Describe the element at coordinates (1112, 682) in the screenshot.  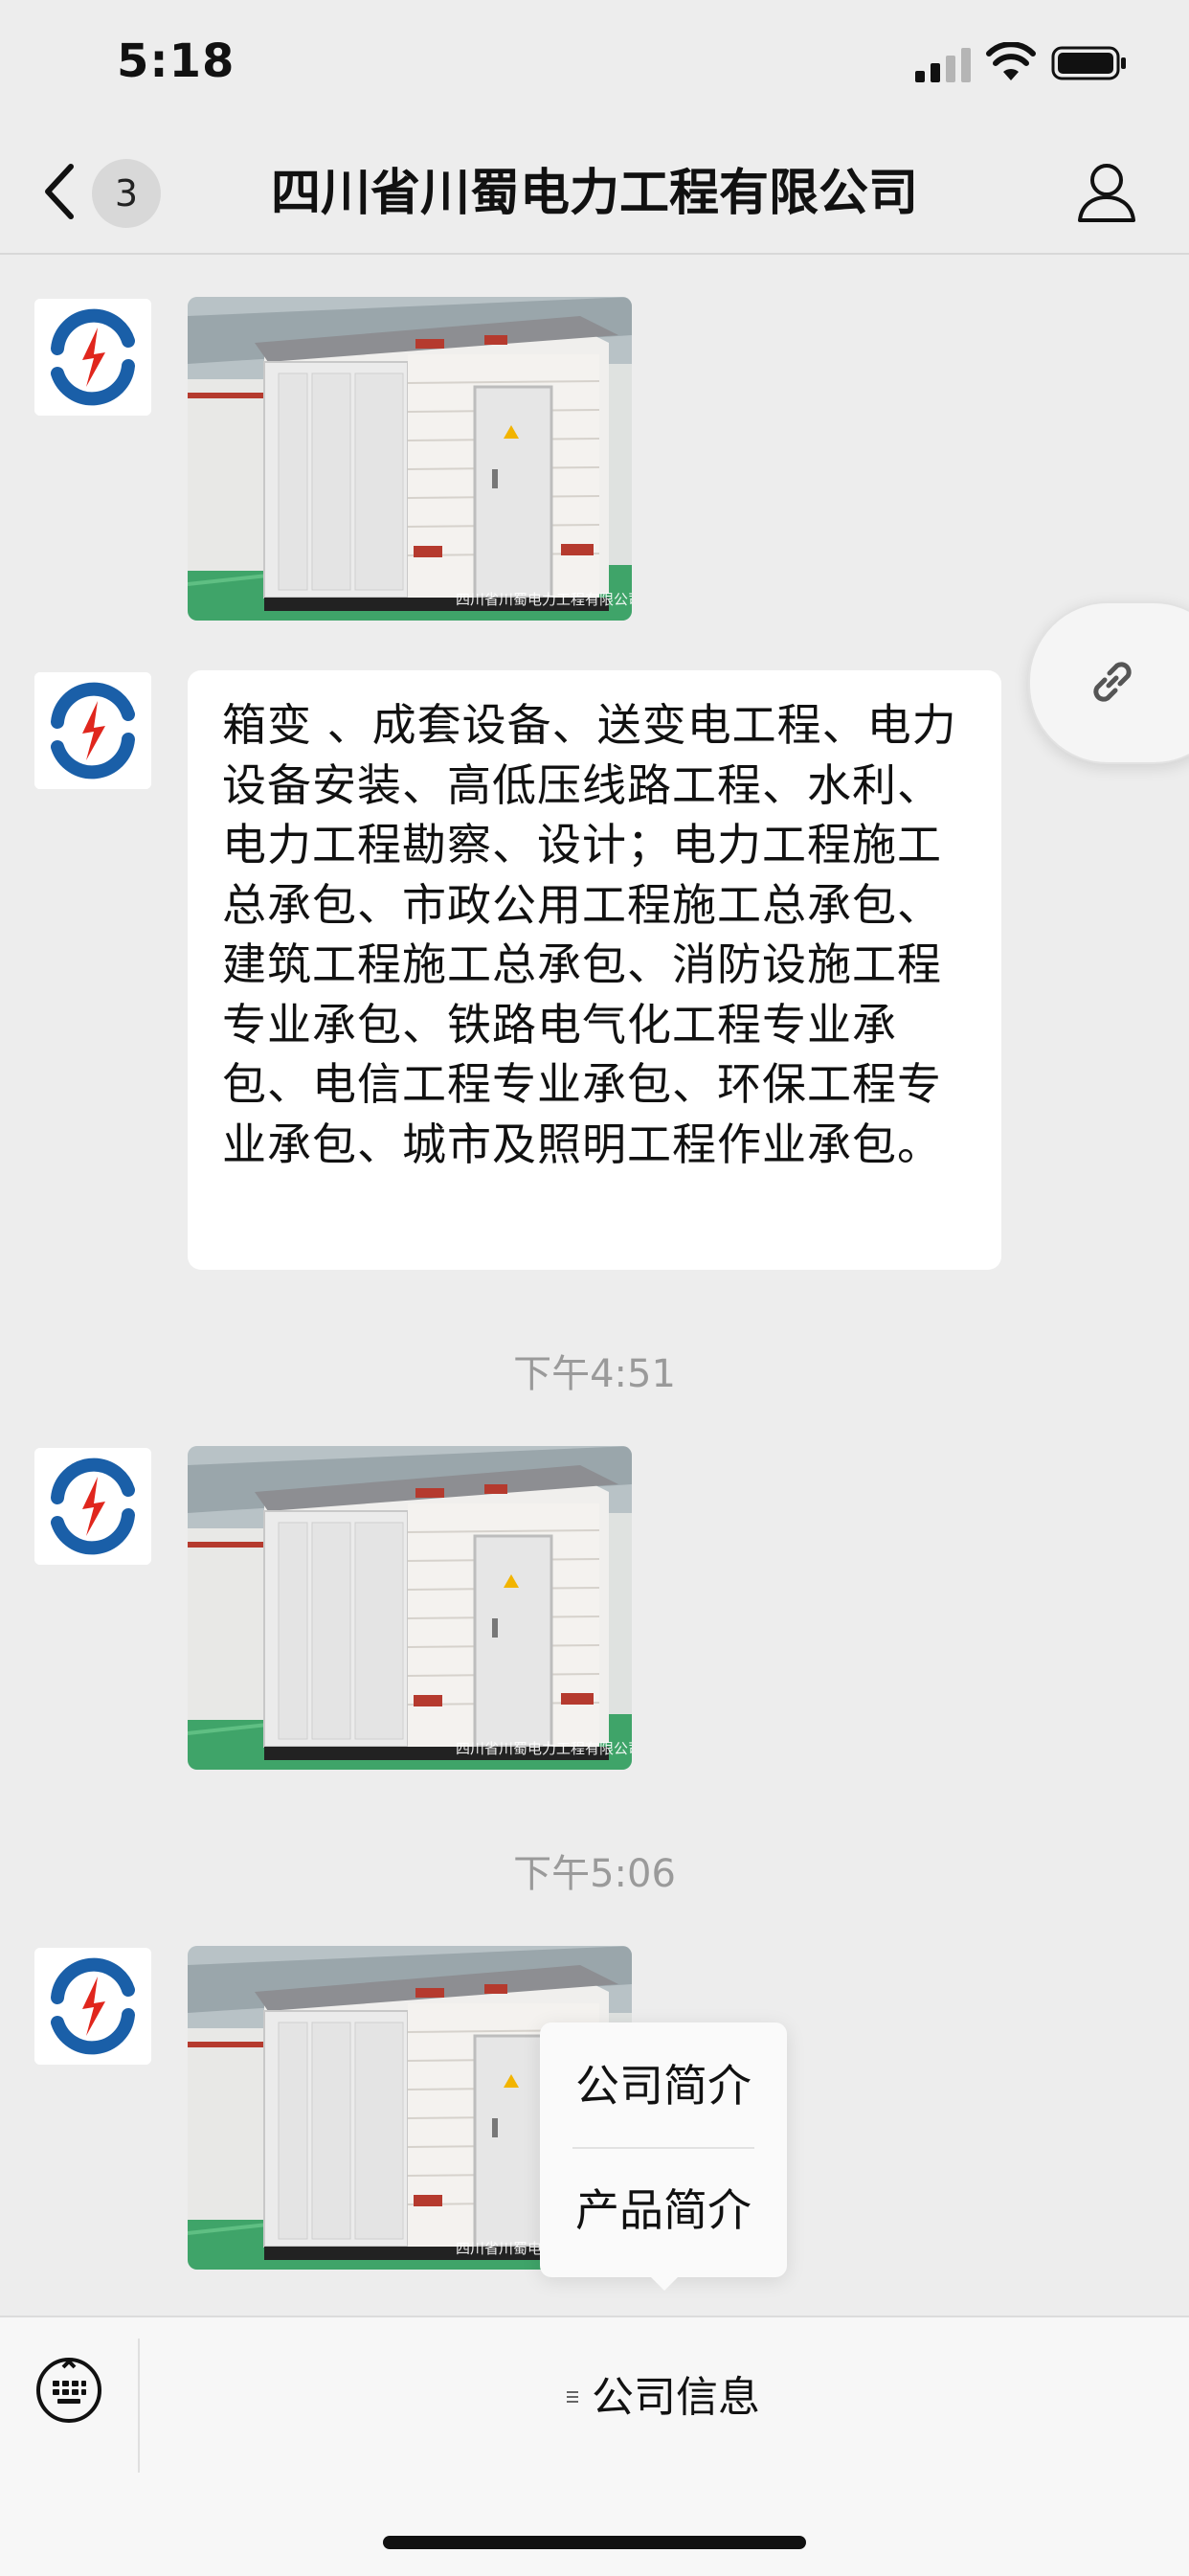
I see `link-icon` at that location.